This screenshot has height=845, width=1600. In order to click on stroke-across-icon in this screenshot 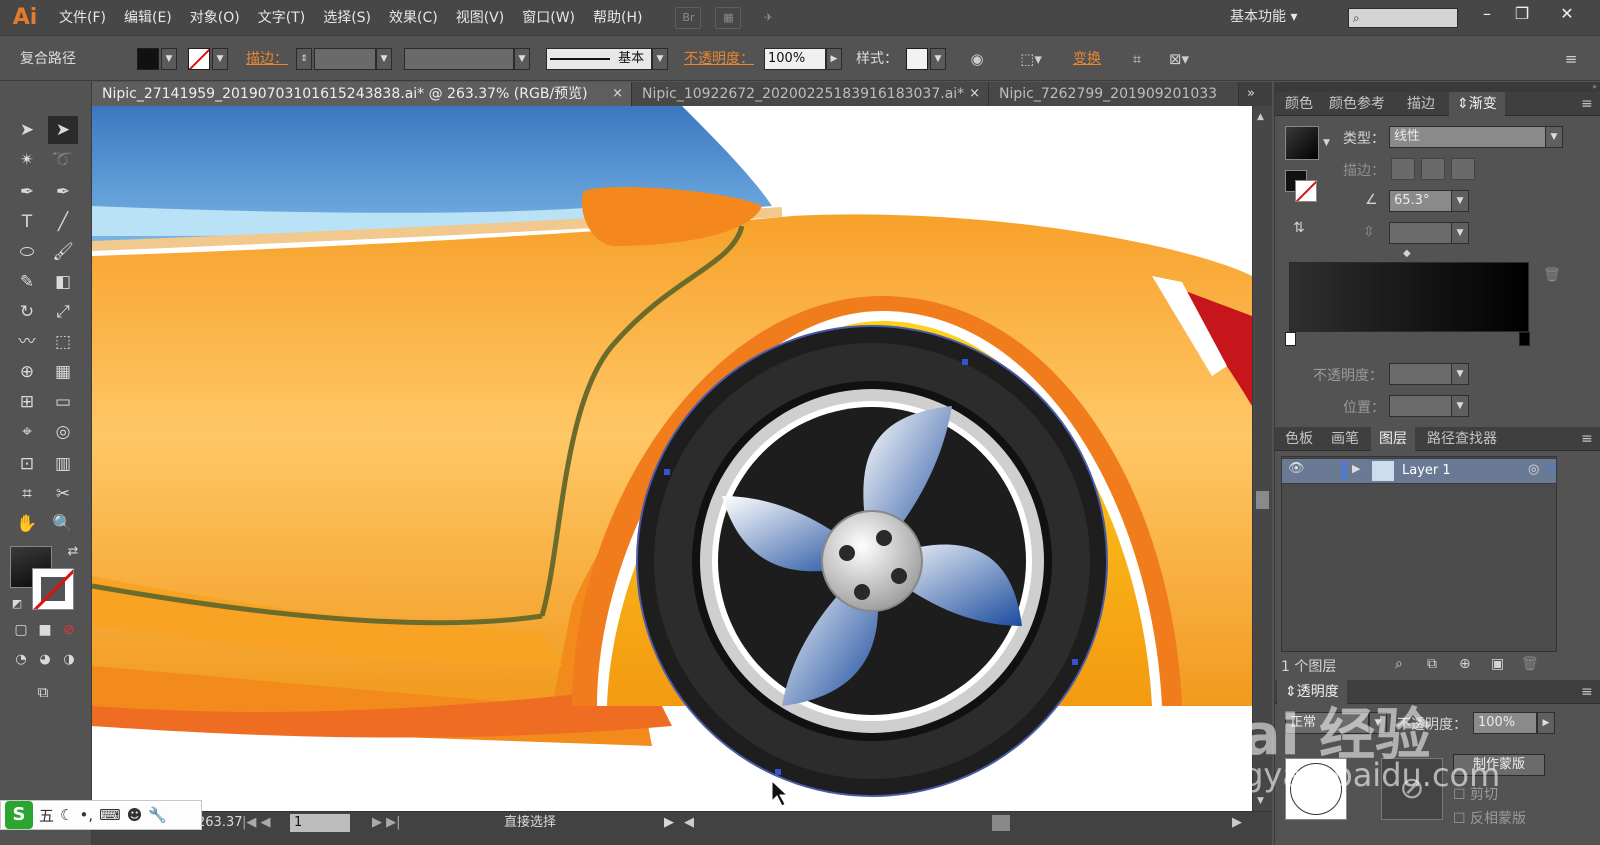, I will do `click(1463, 169)`.